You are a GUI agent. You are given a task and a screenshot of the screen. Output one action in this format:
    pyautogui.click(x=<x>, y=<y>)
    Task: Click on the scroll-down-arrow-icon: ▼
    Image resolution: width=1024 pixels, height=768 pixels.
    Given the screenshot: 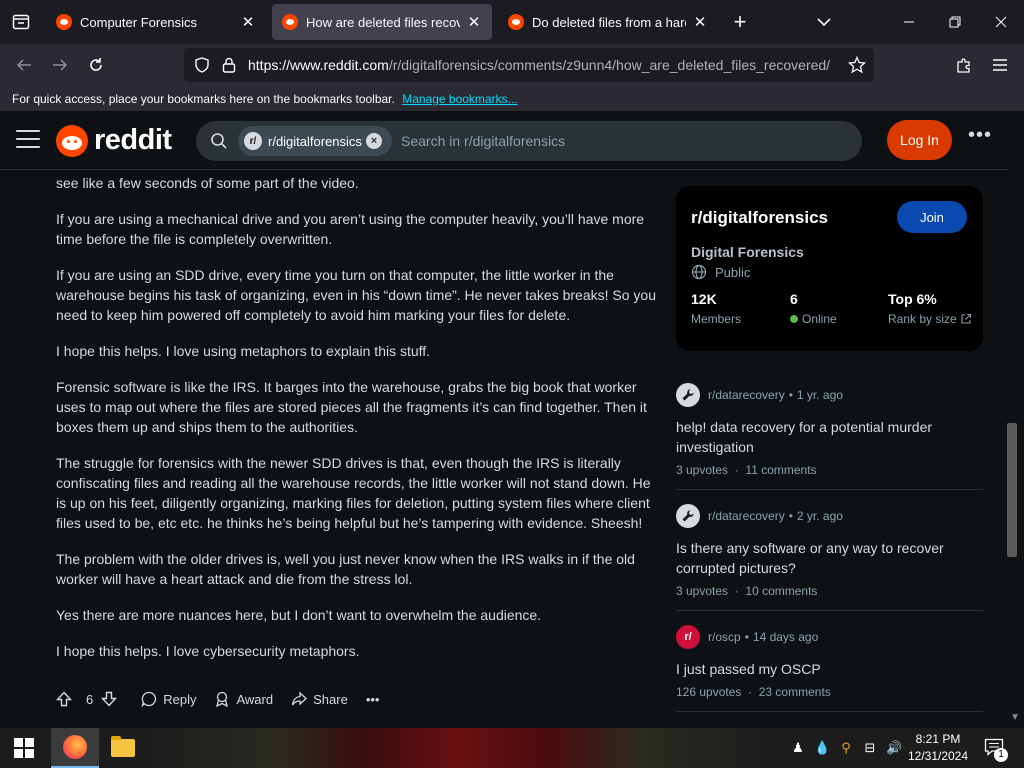 What is the action you would take?
    pyautogui.click(x=1016, y=718)
    